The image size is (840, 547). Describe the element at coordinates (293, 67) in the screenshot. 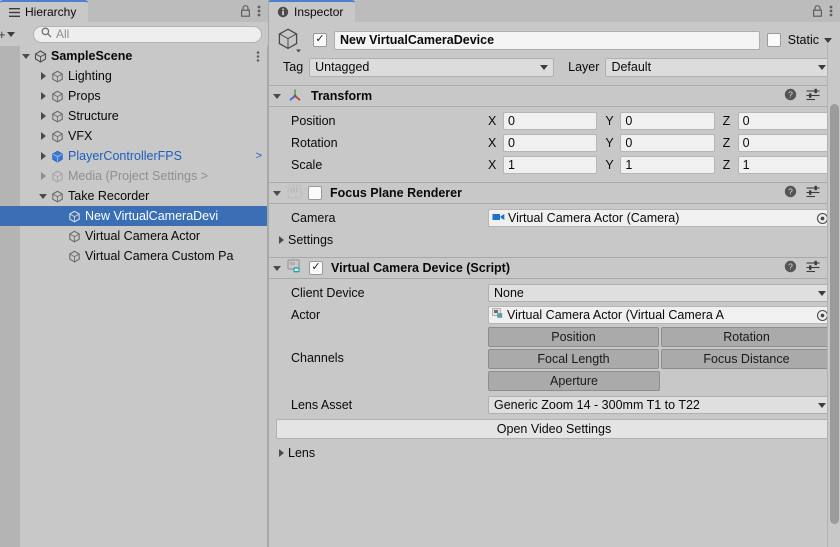

I see `tag-label: Tag` at that location.